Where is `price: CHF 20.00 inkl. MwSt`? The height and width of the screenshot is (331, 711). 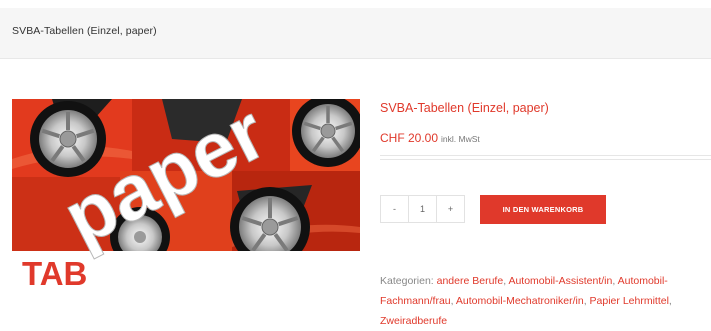 price: CHF 20.00 inkl. MwSt is located at coordinates (430, 138).